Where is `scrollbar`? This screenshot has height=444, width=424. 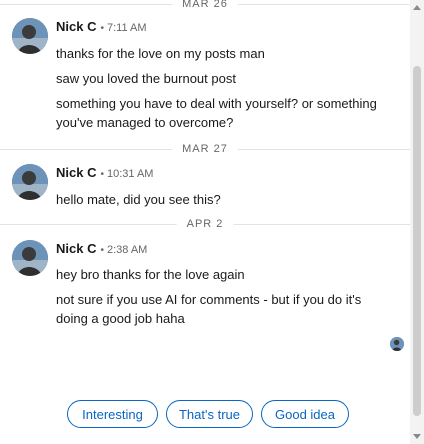 scrollbar is located at coordinates (417, 222).